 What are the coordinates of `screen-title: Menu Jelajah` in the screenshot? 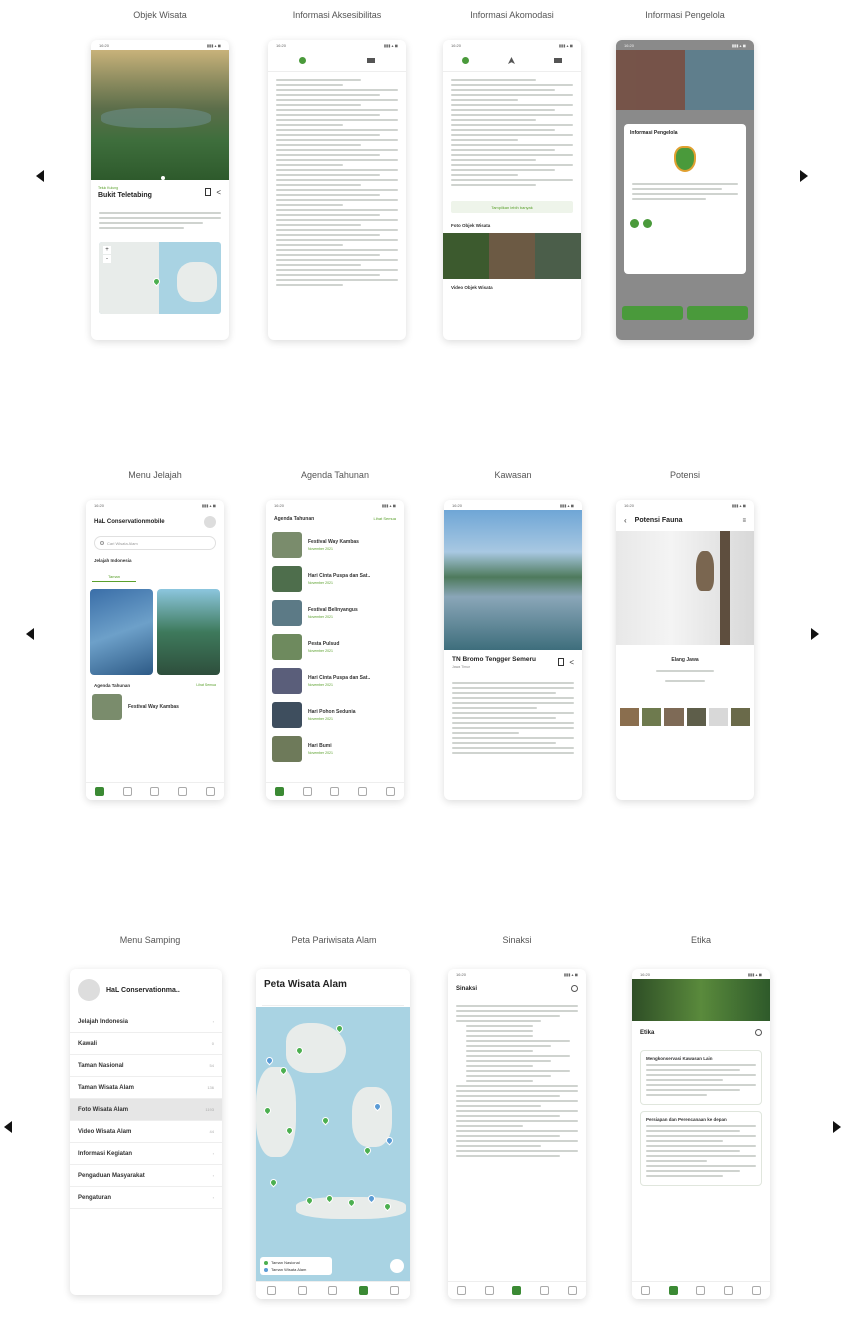 It's located at (155, 475).